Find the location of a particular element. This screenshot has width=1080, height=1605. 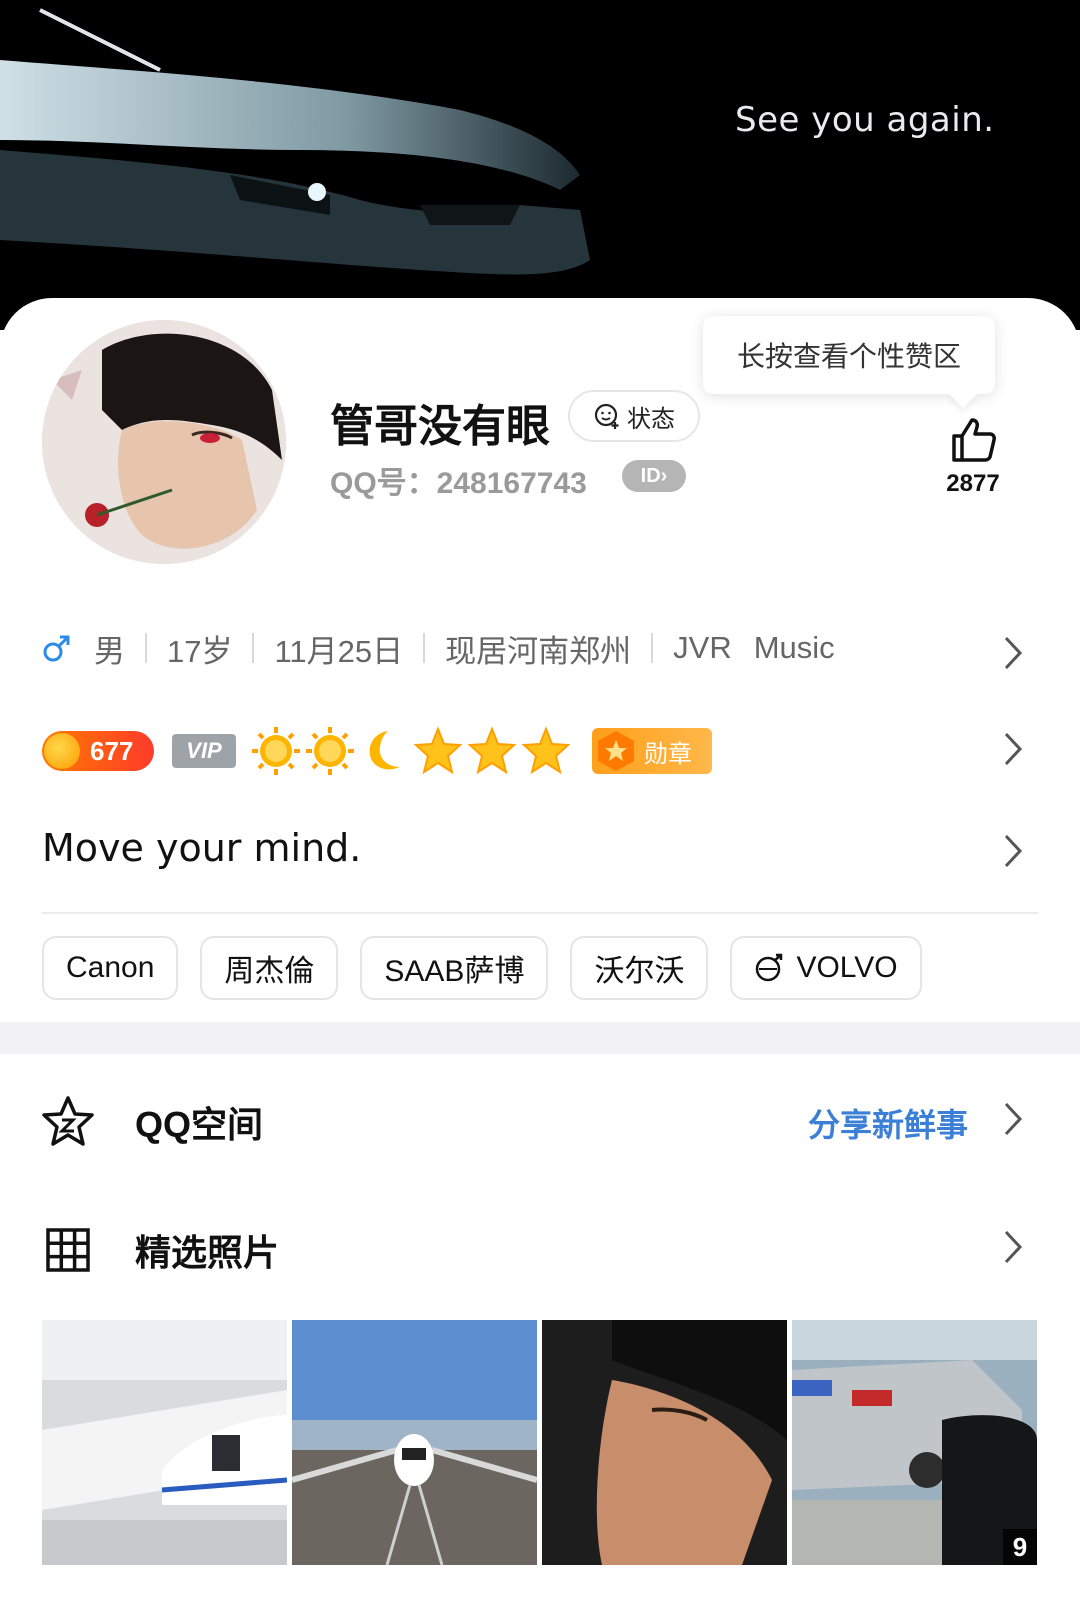

tag-label: 沃尔沃 is located at coordinates (639, 971).